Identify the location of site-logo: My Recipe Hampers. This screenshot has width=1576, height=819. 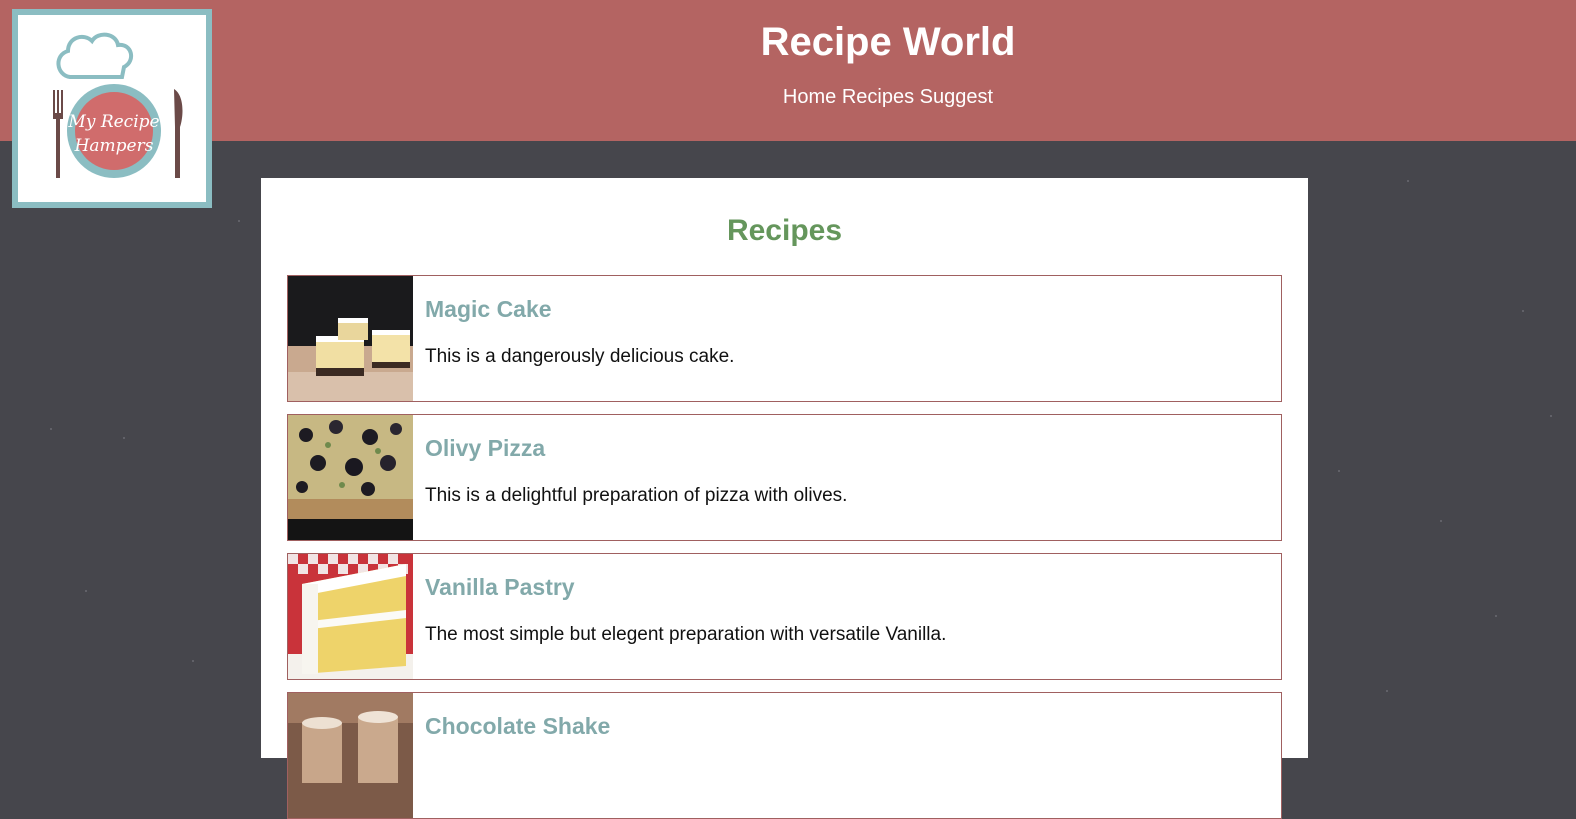
(112, 108).